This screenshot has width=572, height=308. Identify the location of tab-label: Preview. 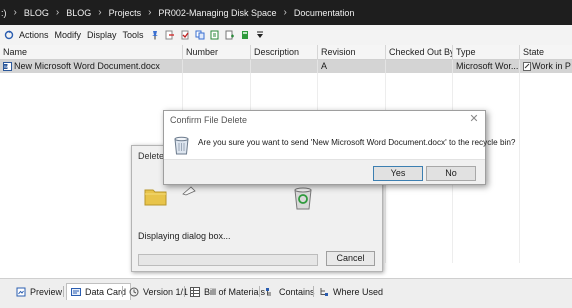
(46, 291).